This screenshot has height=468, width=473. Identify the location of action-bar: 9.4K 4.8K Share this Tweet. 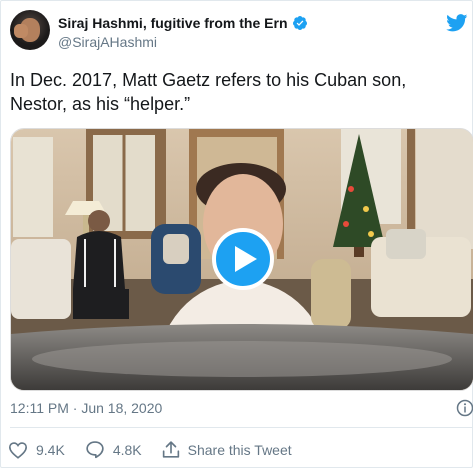
(160, 449).